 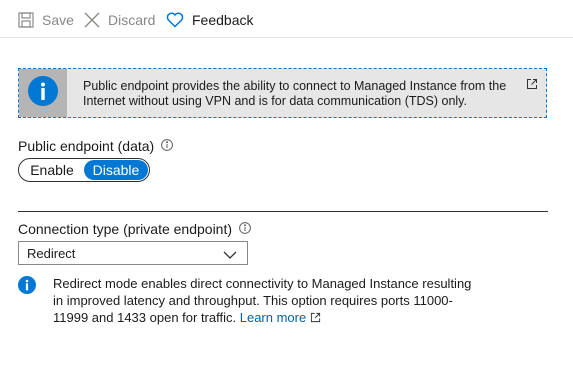 I want to click on command-bar: Save Discard Feedback, so click(x=286, y=19).